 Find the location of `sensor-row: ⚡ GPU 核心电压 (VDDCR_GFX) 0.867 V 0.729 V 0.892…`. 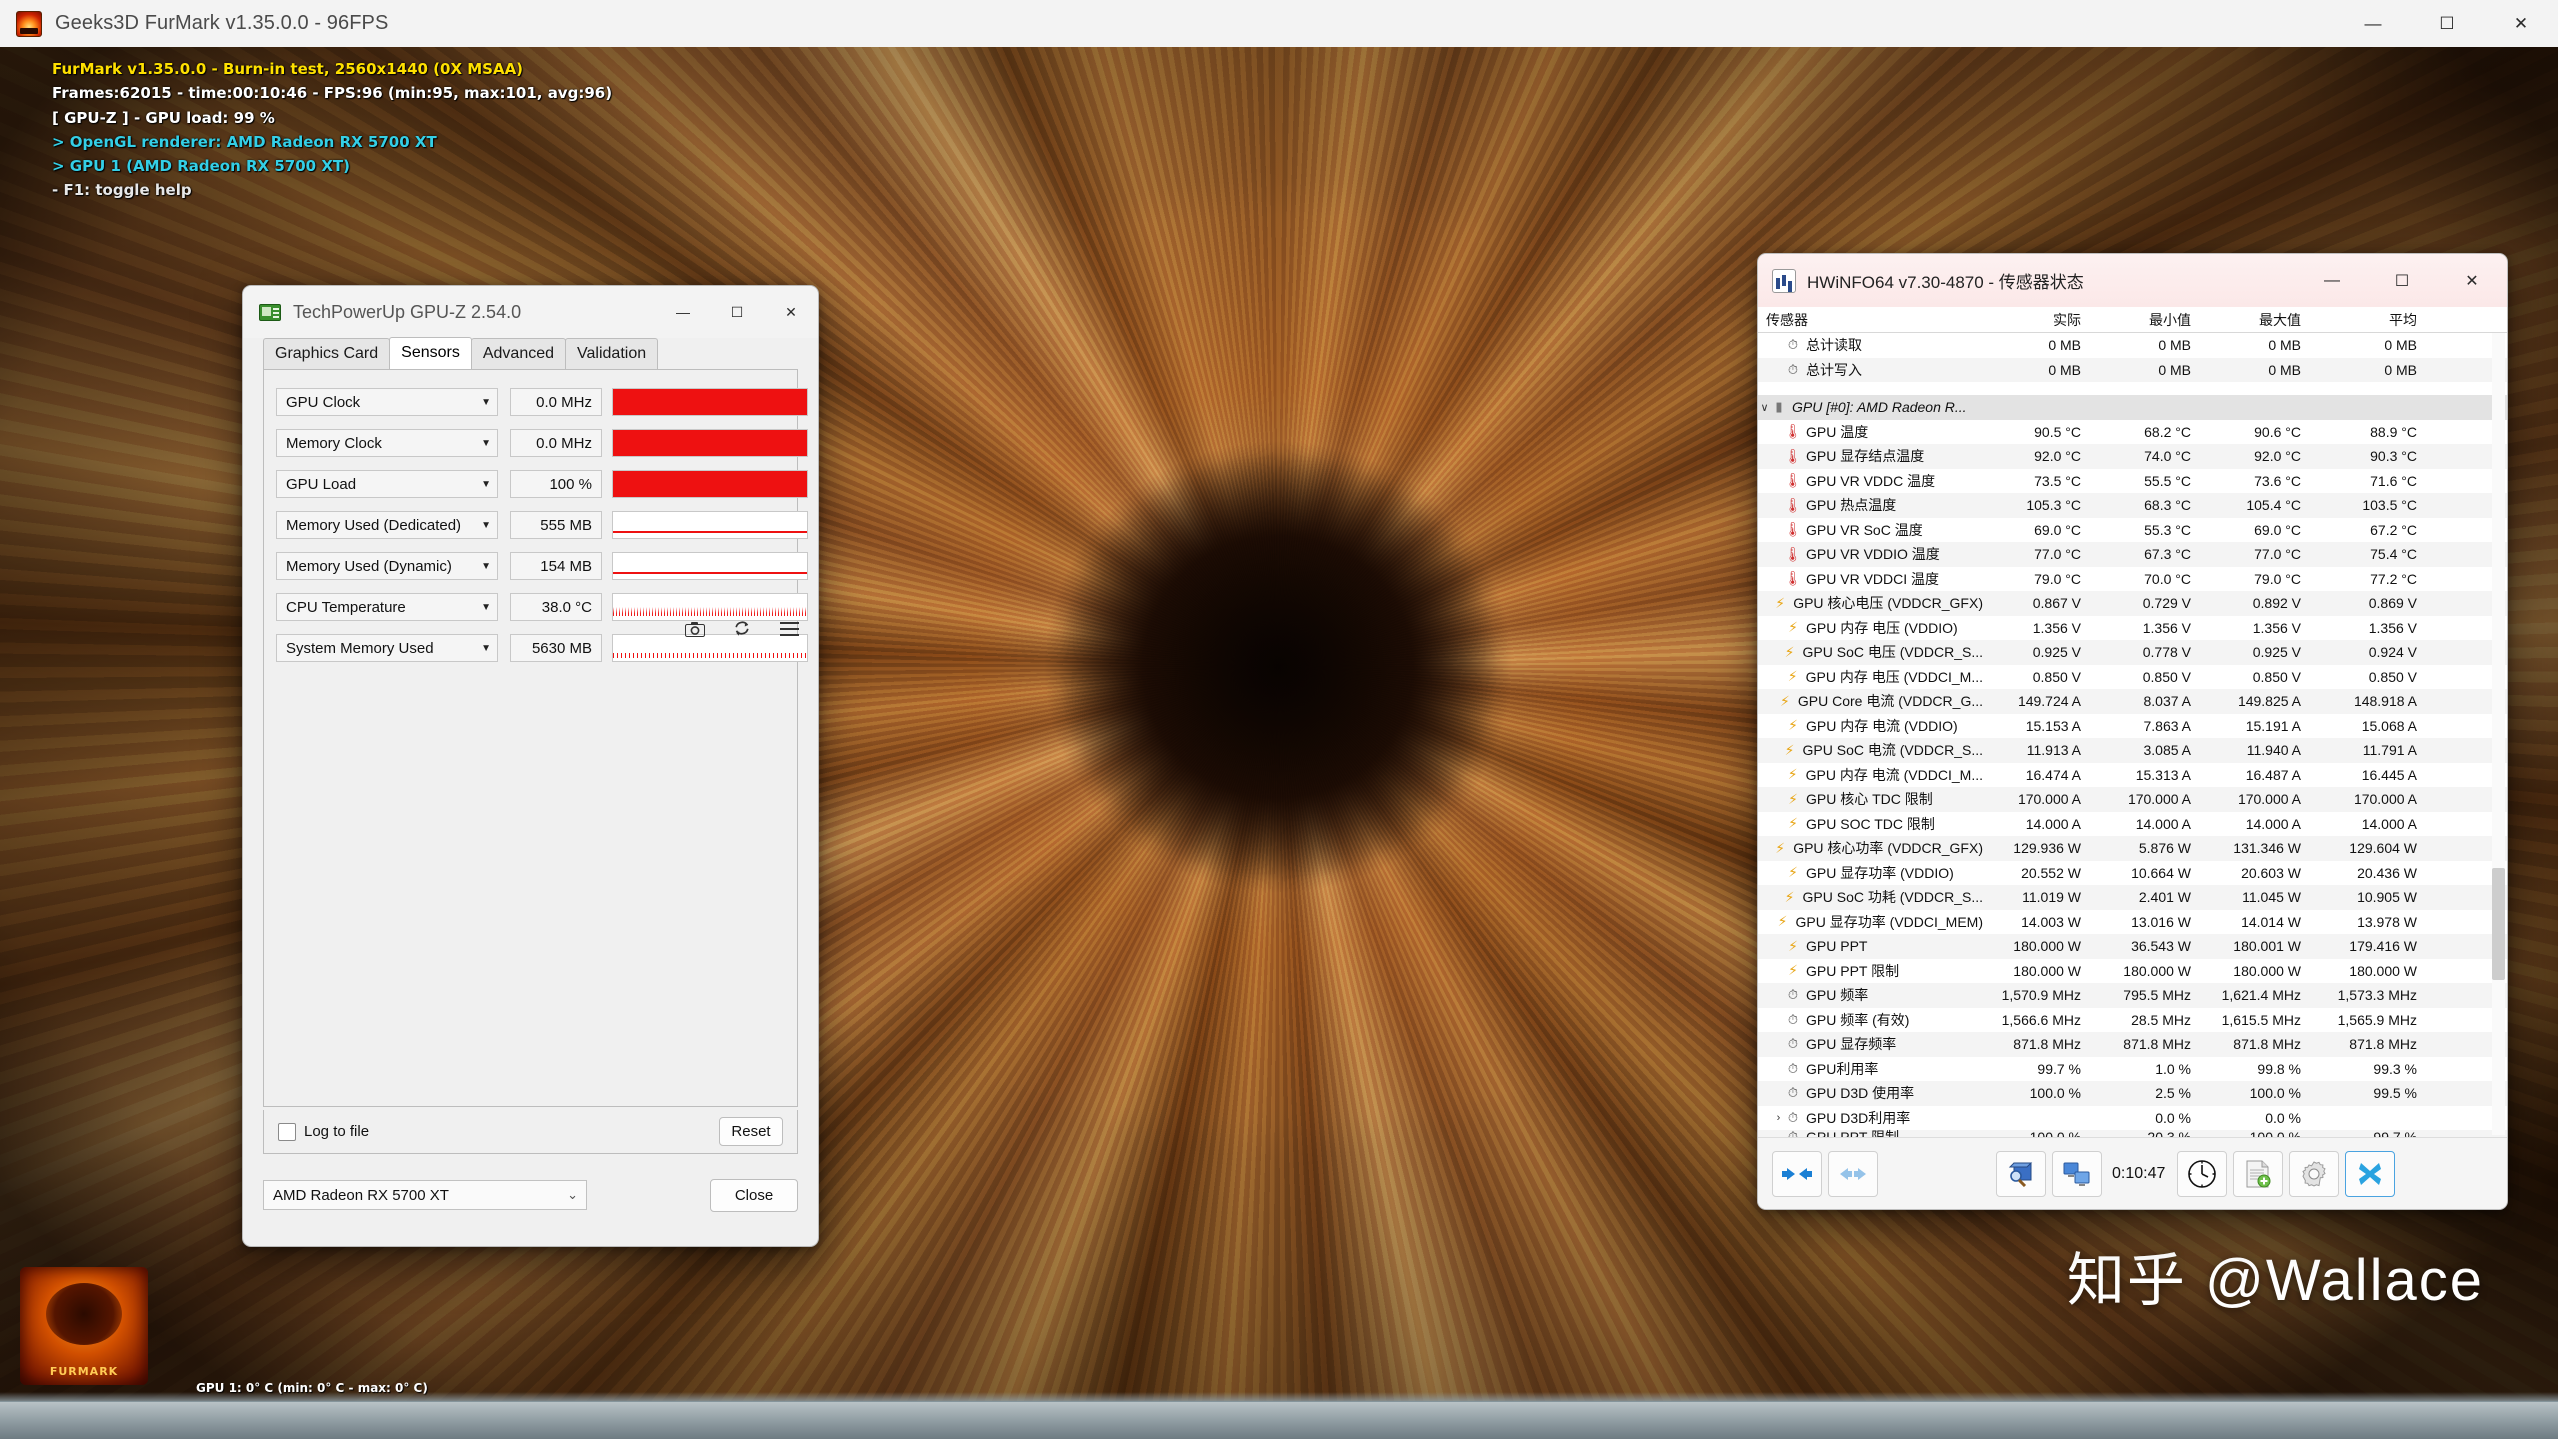

sensor-row: ⚡ GPU 核心电压 (VDDCR_GFX) 0.867 V 0.729 V 0.892… is located at coordinates (2132, 603).